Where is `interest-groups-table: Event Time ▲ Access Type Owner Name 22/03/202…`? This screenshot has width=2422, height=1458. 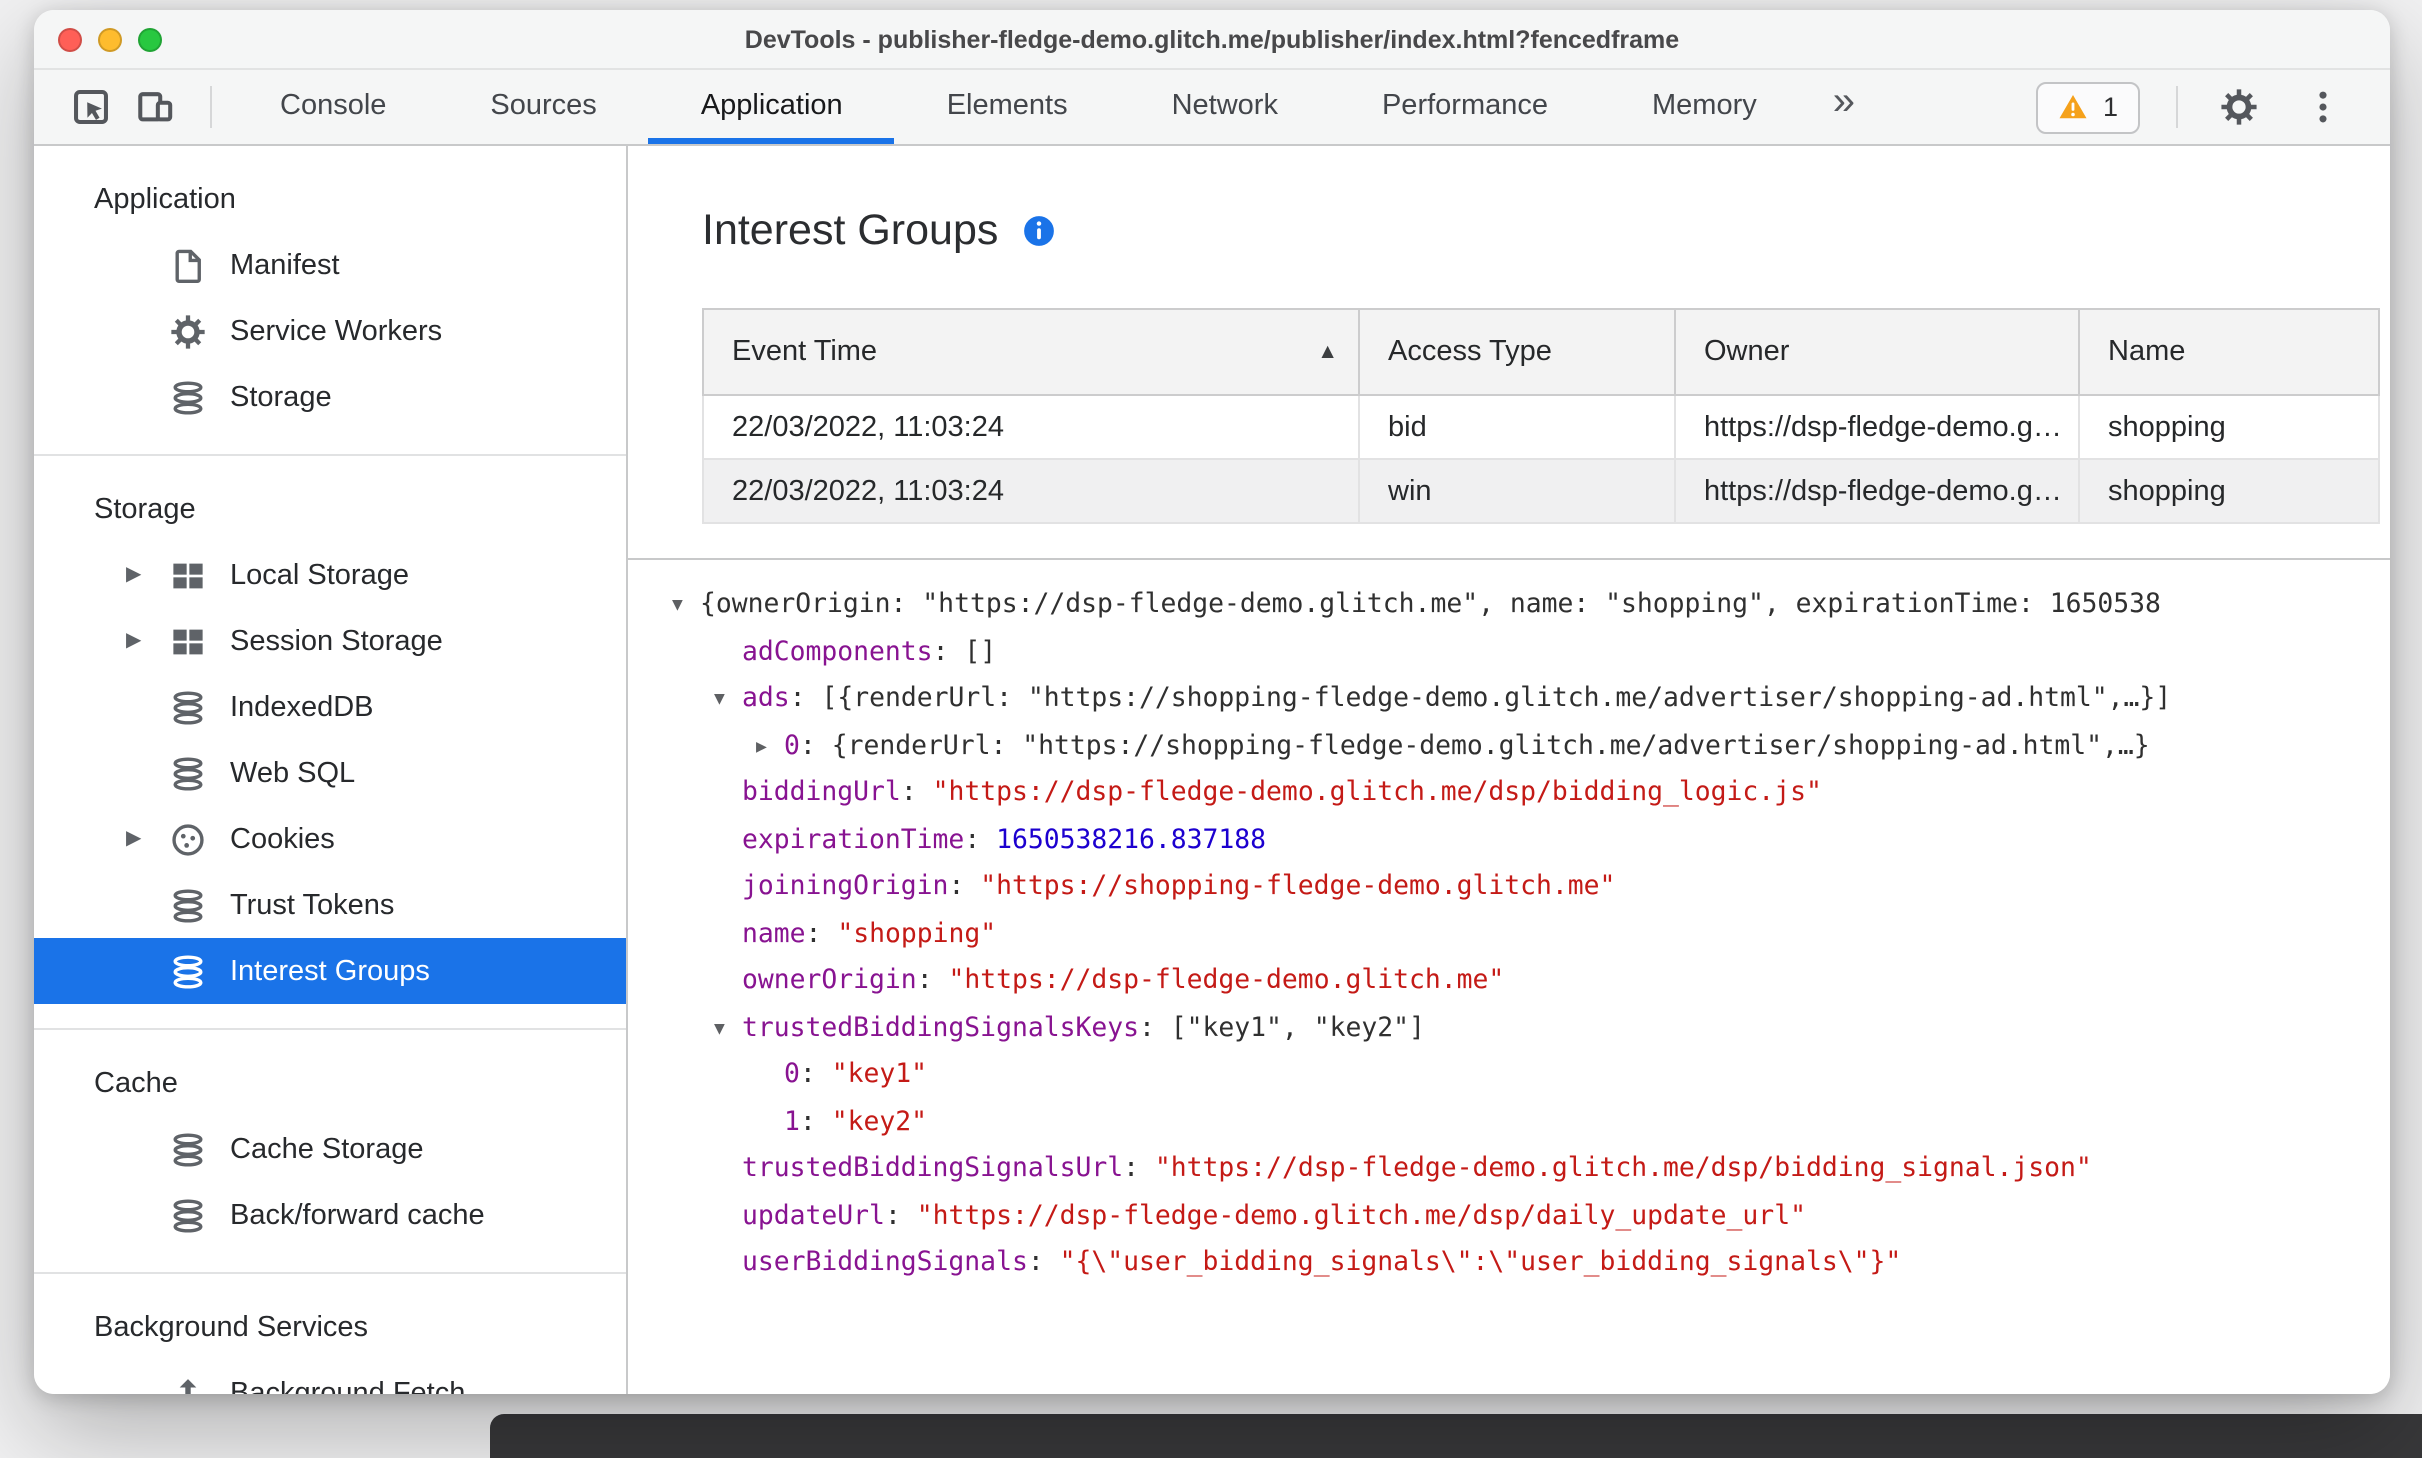
interest-groups-table: Event Time ▲ Access Type Owner Name 22/03/202… is located at coordinates (1541, 416).